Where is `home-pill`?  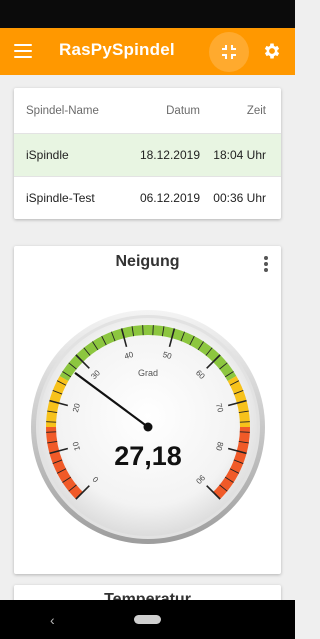 home-pill is located at coordinates (147, 619).